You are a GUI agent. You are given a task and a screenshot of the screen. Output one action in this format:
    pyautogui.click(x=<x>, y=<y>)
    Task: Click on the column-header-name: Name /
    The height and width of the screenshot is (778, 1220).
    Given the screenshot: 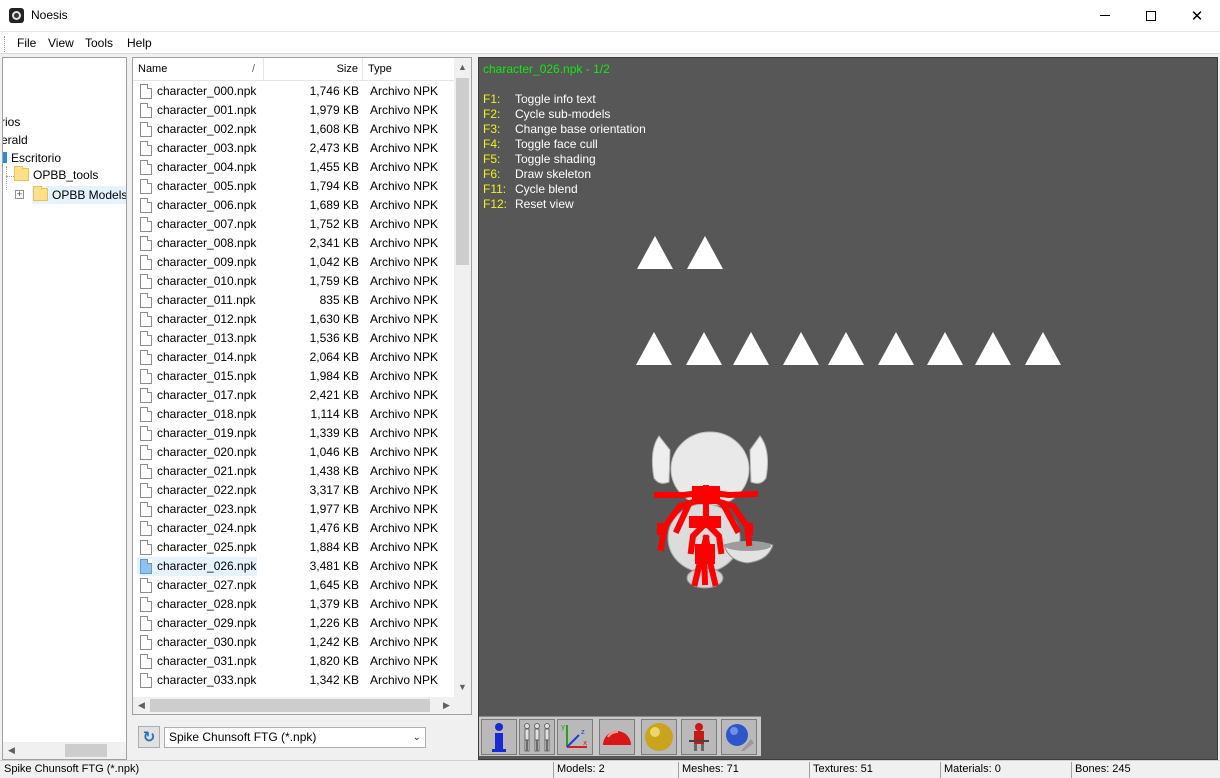 What is the action you would take?
    pyautogui.click(x=198, y=69)
    